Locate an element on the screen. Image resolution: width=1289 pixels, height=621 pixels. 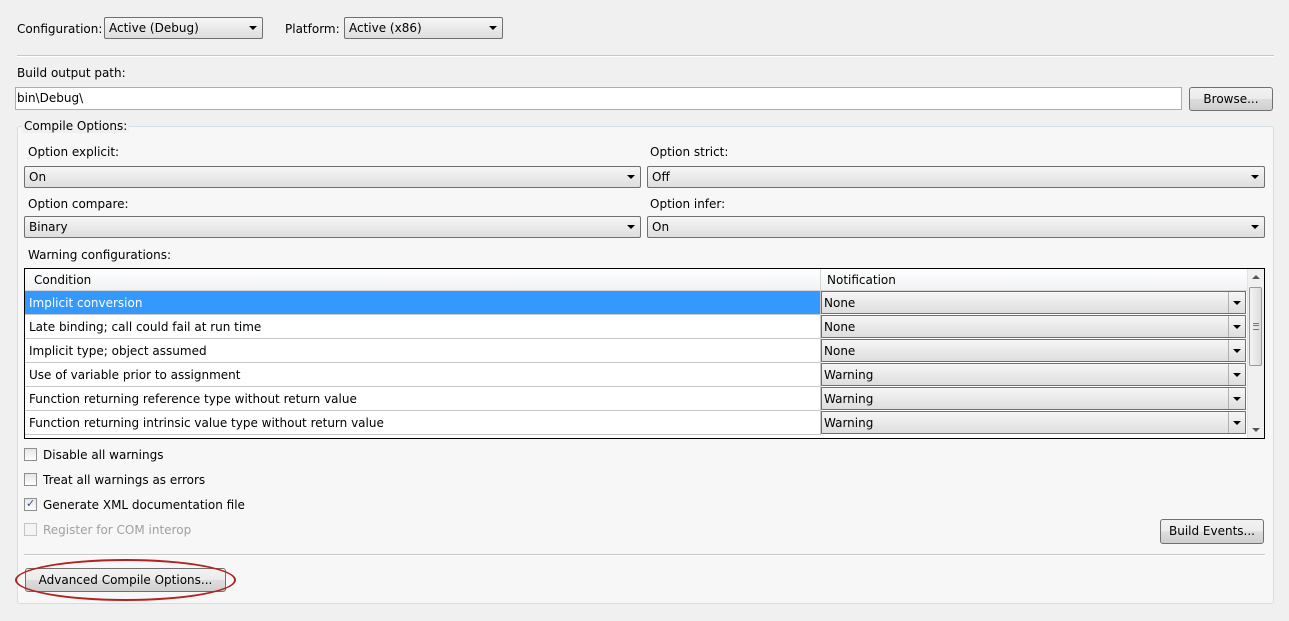
option-infer-select: On is located at coordinates (956, 227).